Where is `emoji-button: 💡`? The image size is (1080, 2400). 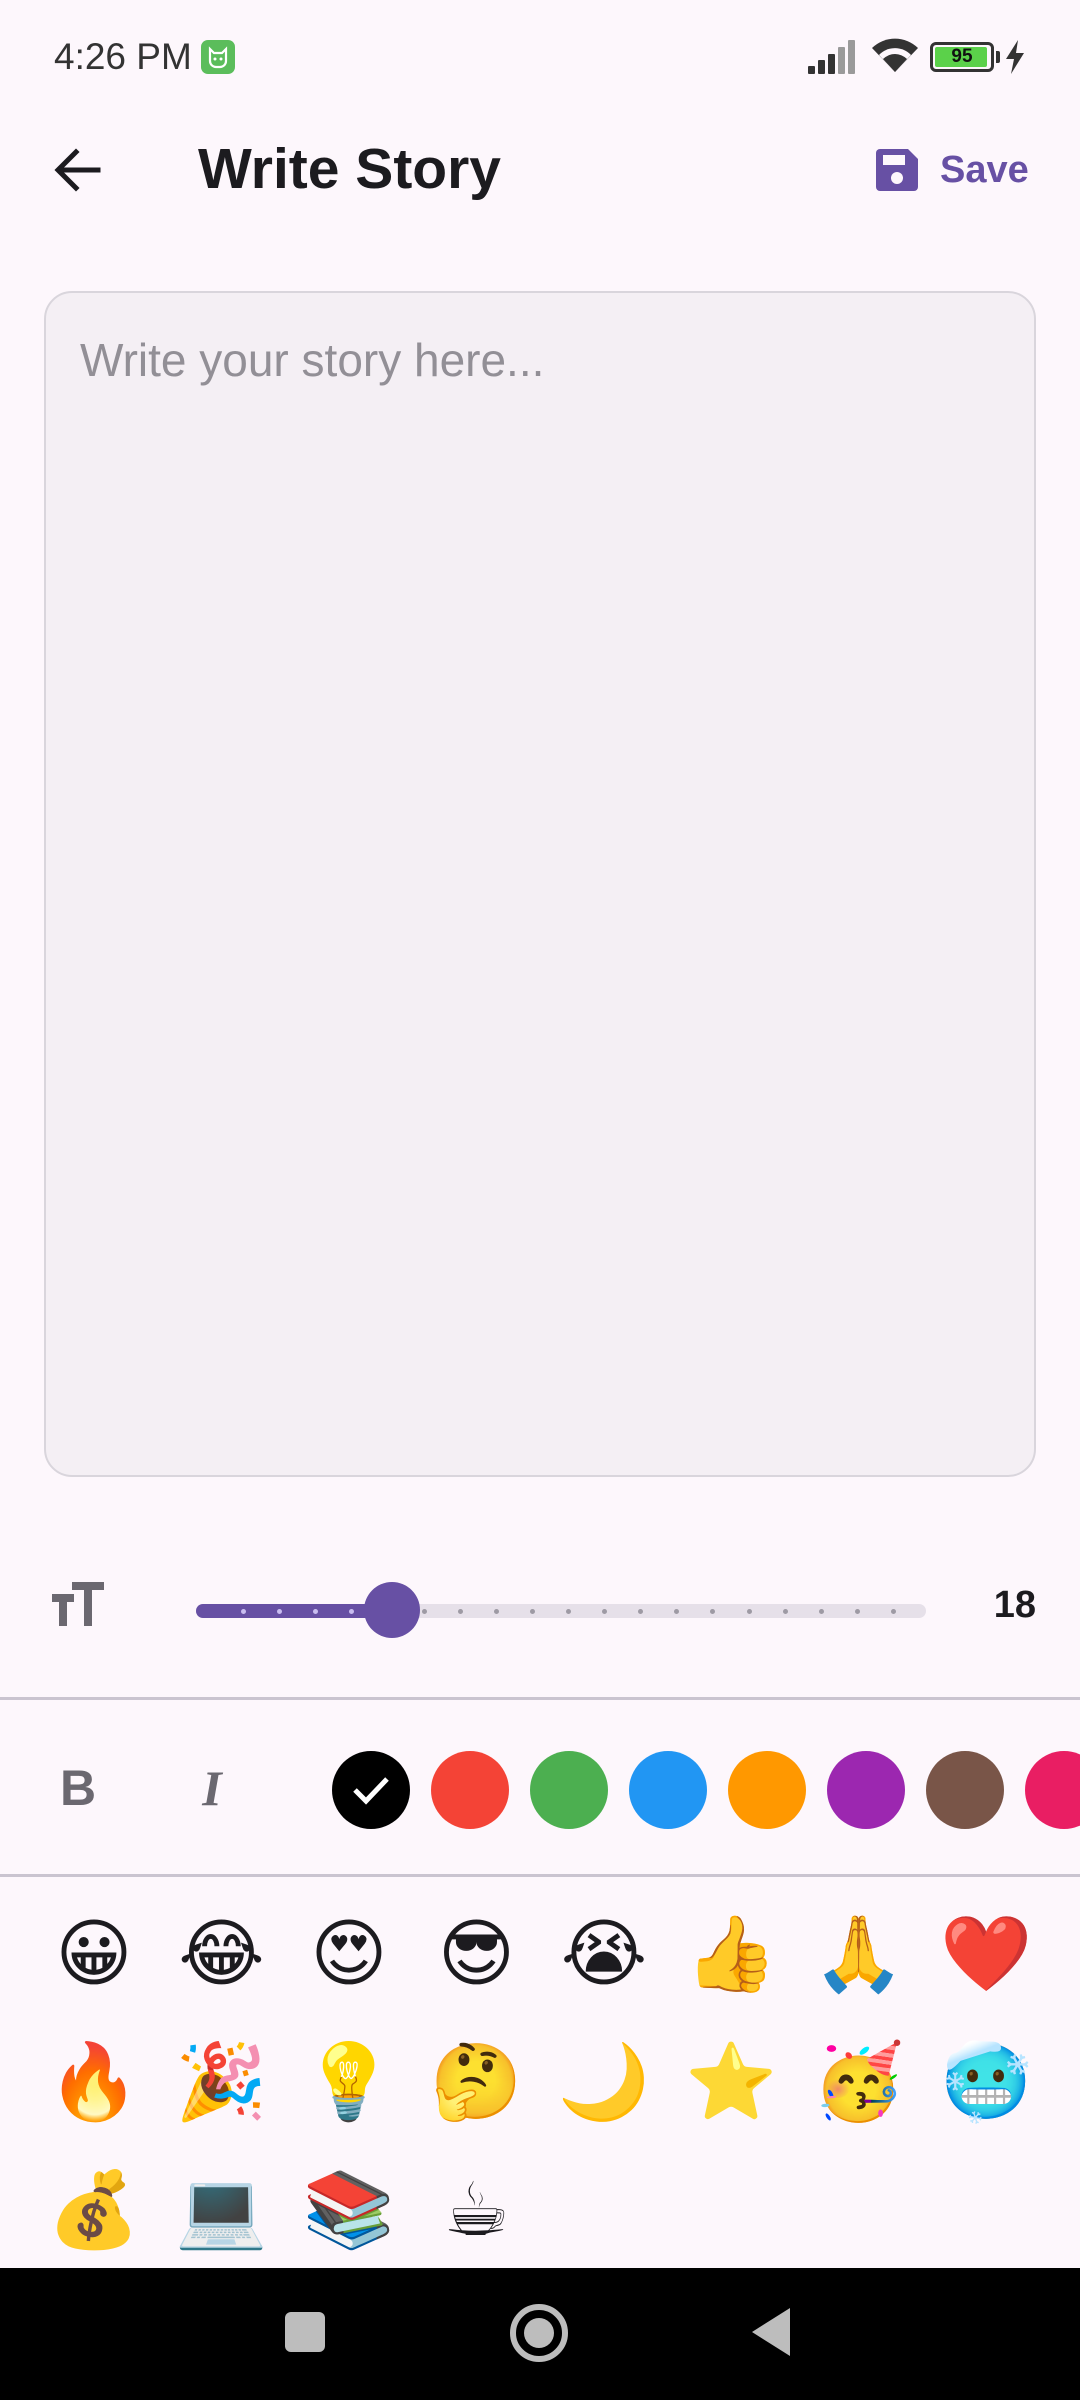
emoji-button: 💡 is located at coordinates (349, 2082).